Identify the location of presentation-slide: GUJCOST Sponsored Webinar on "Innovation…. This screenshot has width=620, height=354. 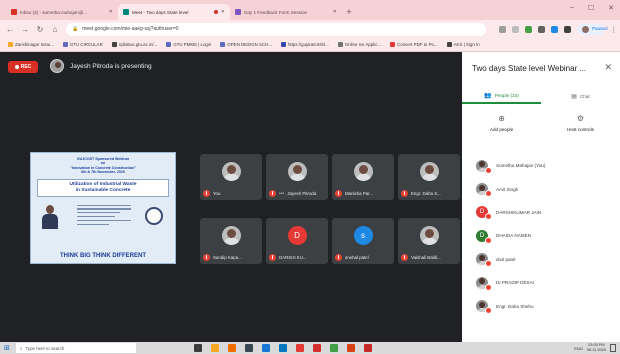
(103, 208).